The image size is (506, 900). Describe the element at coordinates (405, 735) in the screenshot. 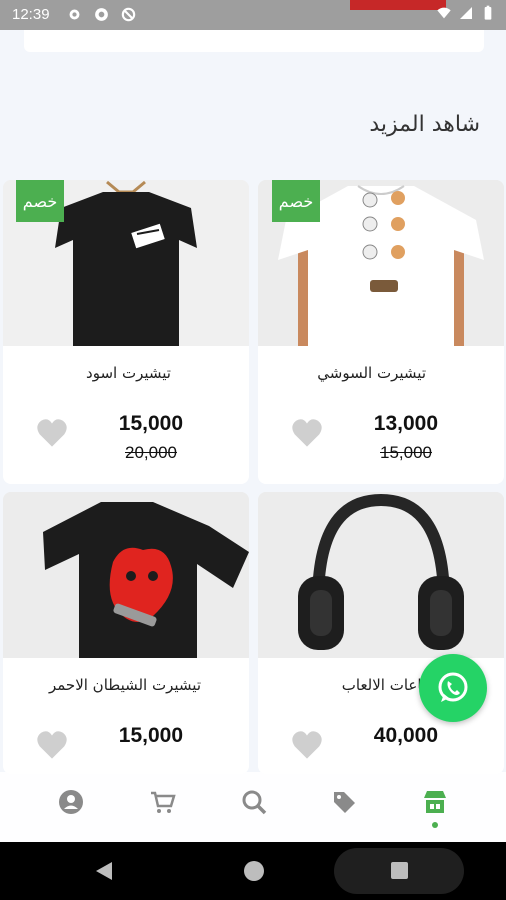

I see `product-price: 40,000` at that location.